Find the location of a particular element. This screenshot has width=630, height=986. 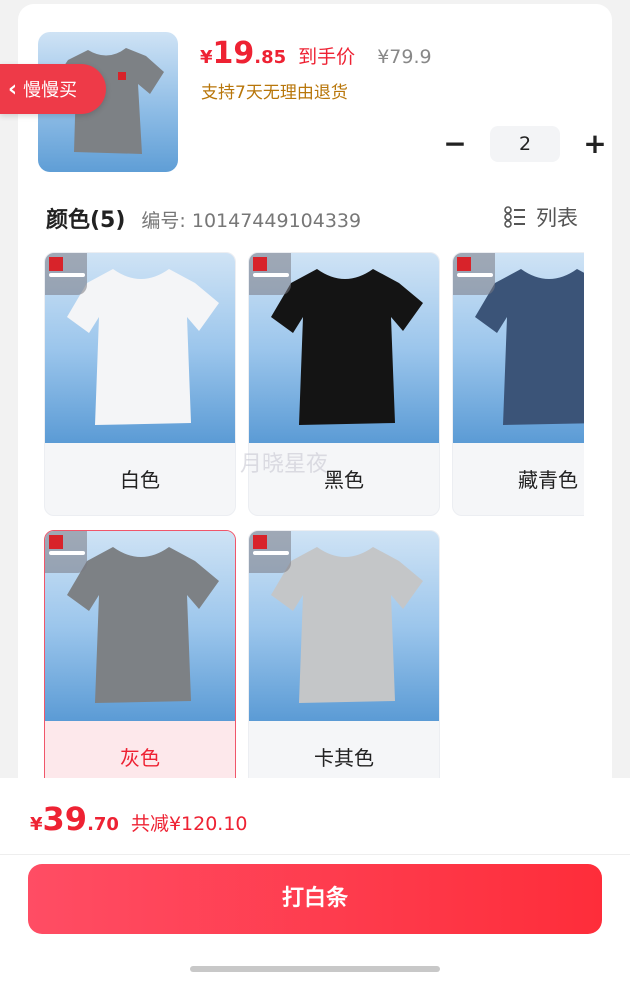

price-line: ¥ 19 .85 到手价 ¥79.9 is located at coordinates (316, 53).